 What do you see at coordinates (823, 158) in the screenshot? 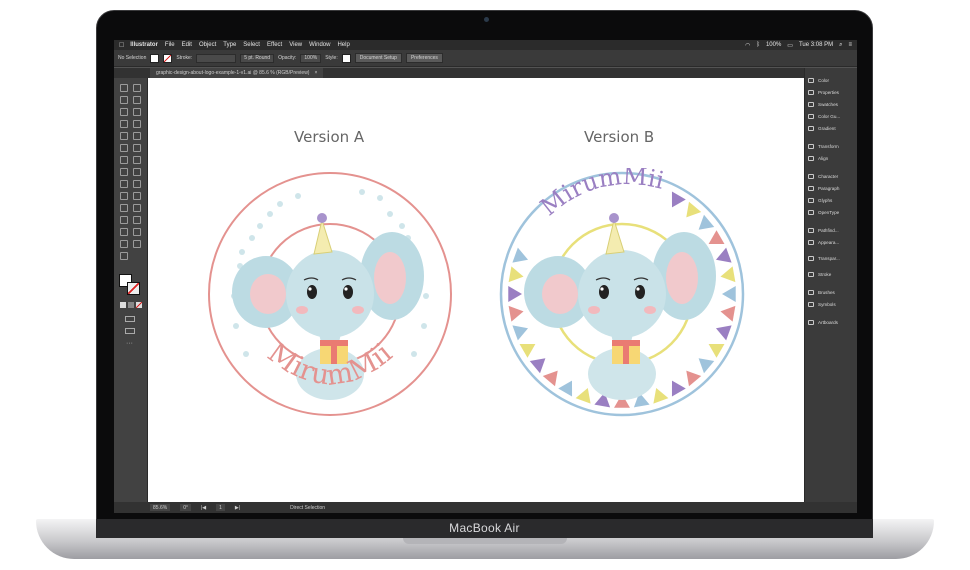
I see `panel-item-label: Align` at bounding box center [823, 158].